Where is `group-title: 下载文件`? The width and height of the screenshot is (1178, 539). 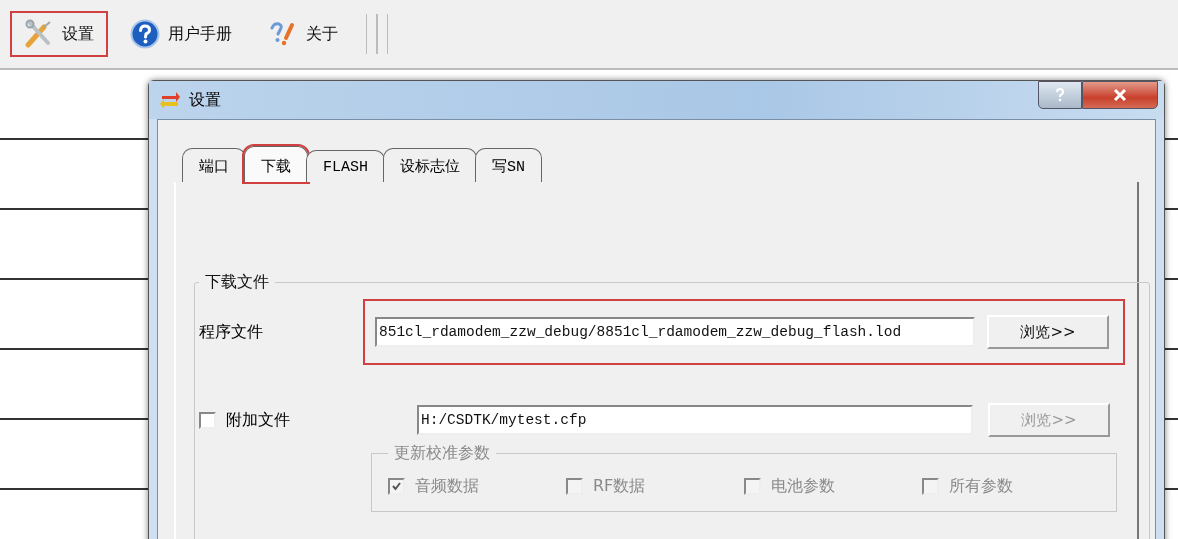
group-title: 下载文件 is located at coordinates (237, 282).